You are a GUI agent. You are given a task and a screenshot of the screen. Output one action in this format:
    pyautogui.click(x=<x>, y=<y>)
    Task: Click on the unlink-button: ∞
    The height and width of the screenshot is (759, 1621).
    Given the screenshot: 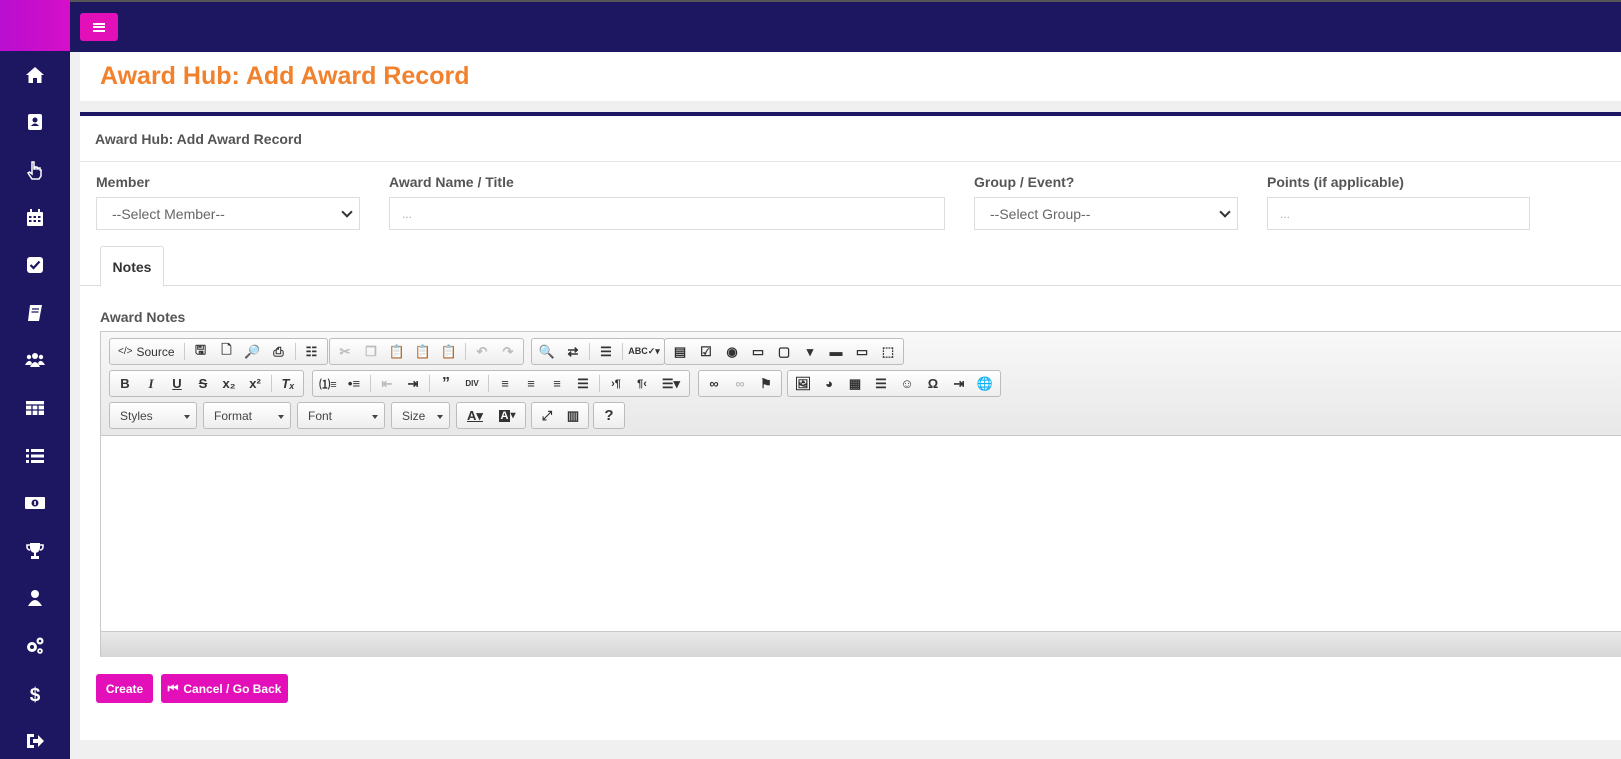 What is the action you would take?
    pyautogui.click(x=740, y=383)
    